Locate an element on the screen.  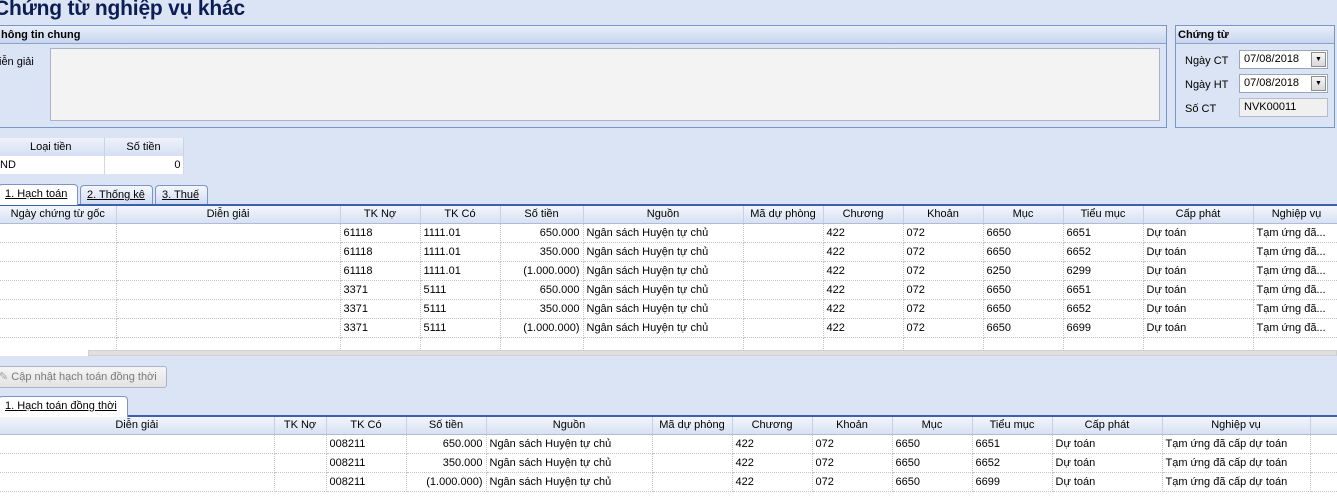
grid2-col-header: Hc is located at coordinates (1323, 426).